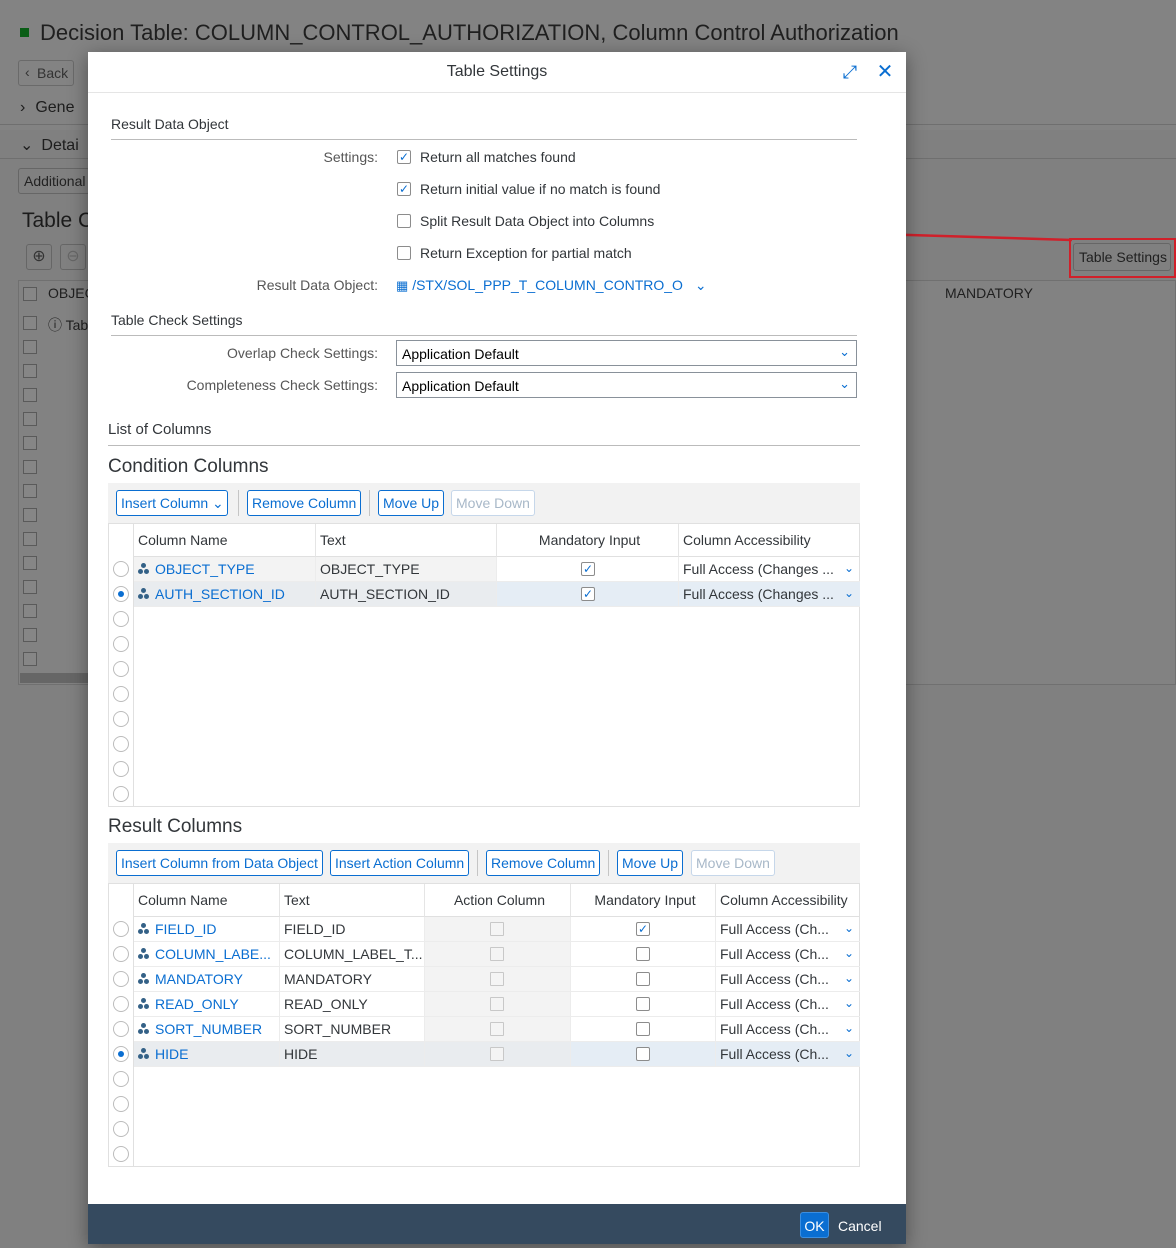 The height and width of the screenshot is (1248, 1176). I want to click on table-row: AUTH_SECTION_ID, so click(225, 594).